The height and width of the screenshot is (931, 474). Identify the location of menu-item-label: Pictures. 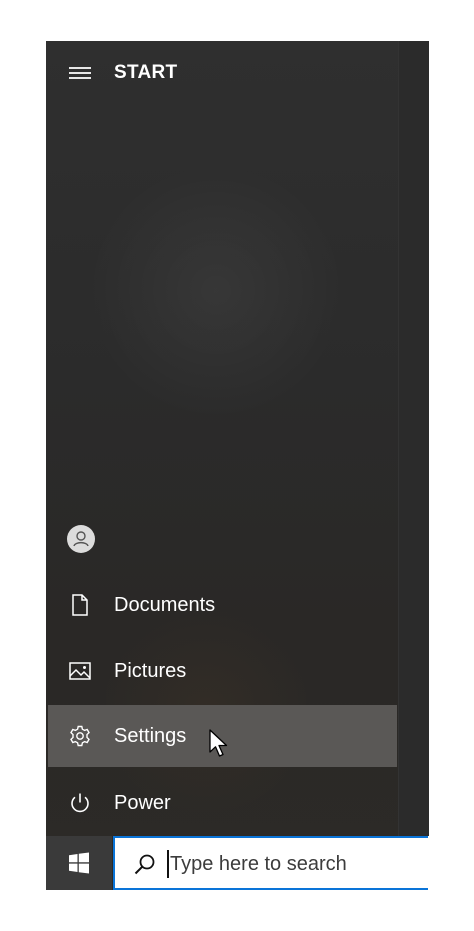
(150, 671).